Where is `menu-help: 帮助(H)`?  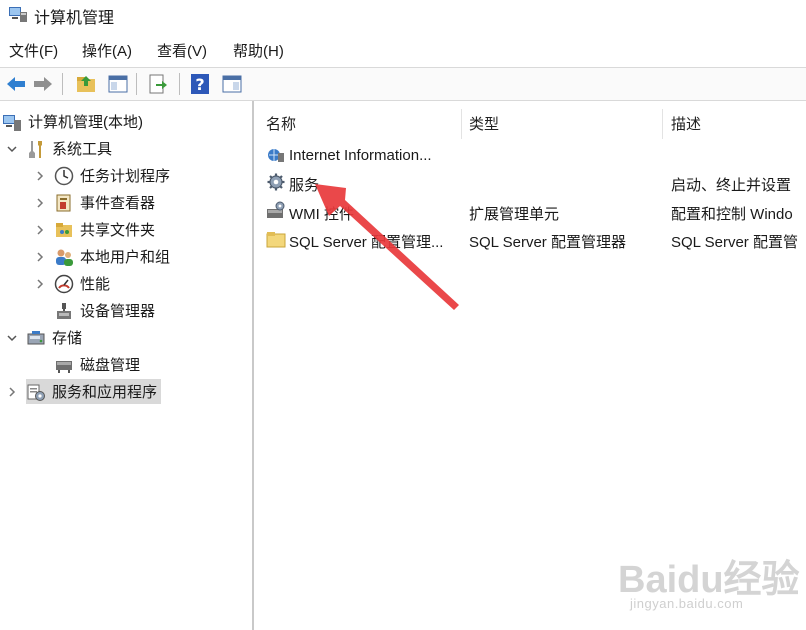 menu-help: 帮助(H) is located at coordinates (258, 50).